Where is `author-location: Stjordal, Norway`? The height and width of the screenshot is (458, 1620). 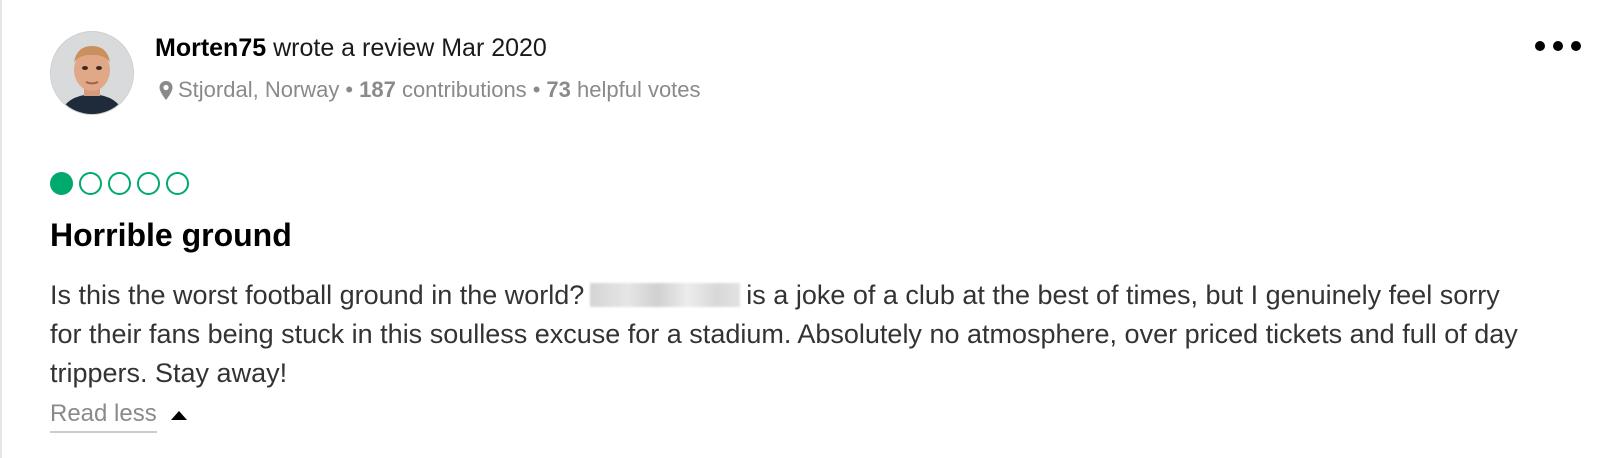 author-location: Stjordal, Norway is located at coordinates (259, 89).